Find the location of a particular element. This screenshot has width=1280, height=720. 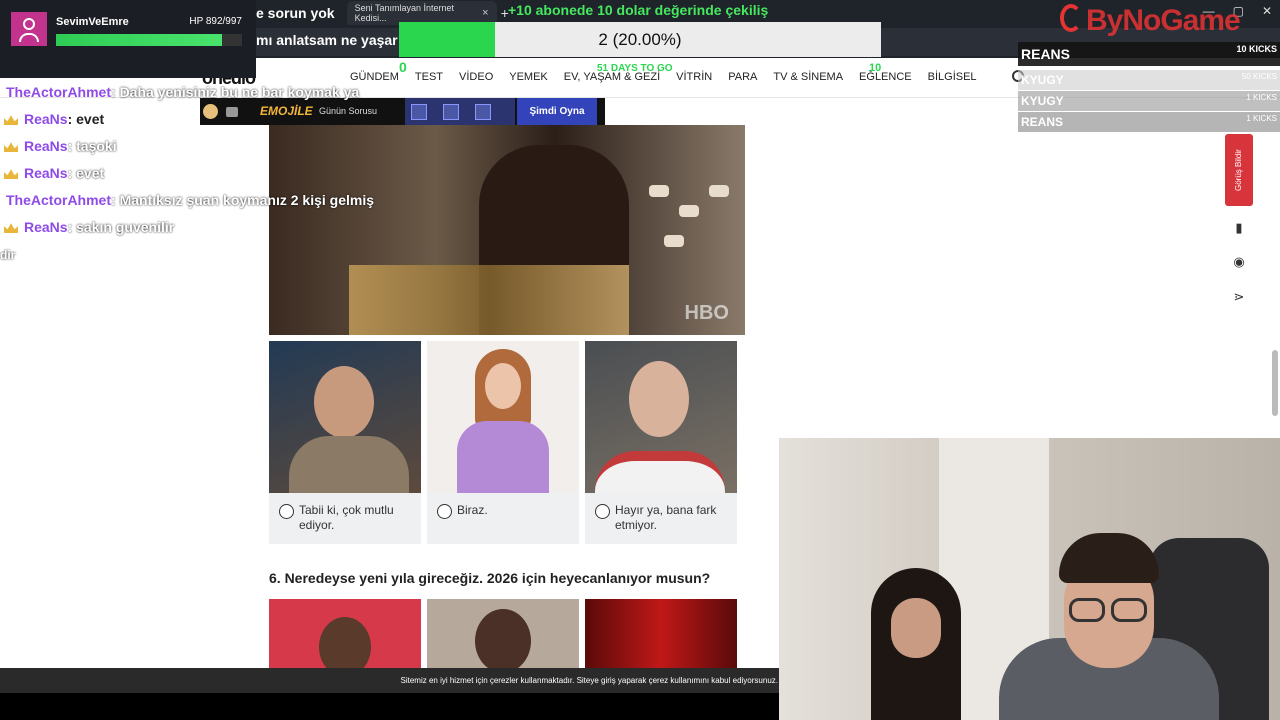

chat-text: : Daha yenisiniz bu ne bar koymak ya is located at coordinates (235, 92).